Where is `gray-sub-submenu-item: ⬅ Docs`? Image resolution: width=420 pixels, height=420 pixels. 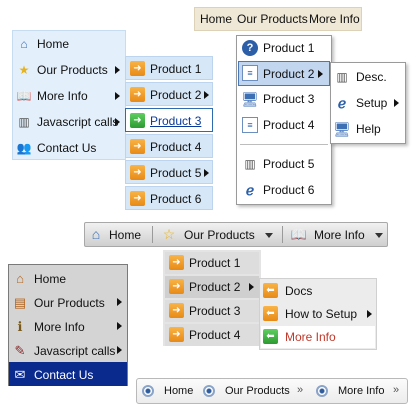
gray-sub-submenu-item: ⬅ Docs is located at coordinates (318, 291).